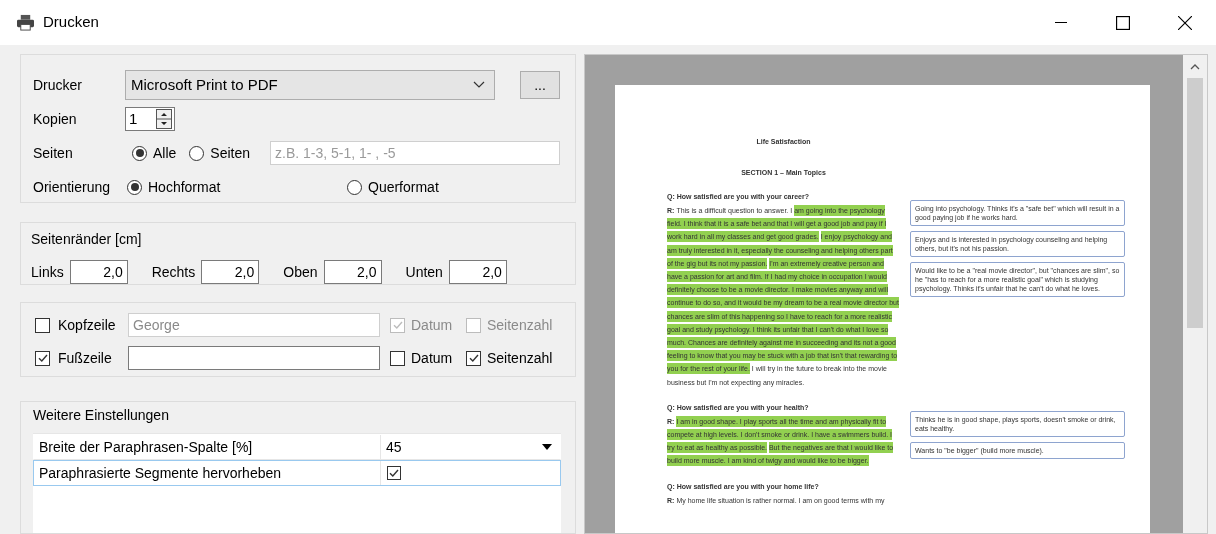 This screenshot has width=1216, height=534. What do you see at coordinates (432, 358) in the screenshot?
I see `checkbox-label: Datum` at bounding box center [432, 358].